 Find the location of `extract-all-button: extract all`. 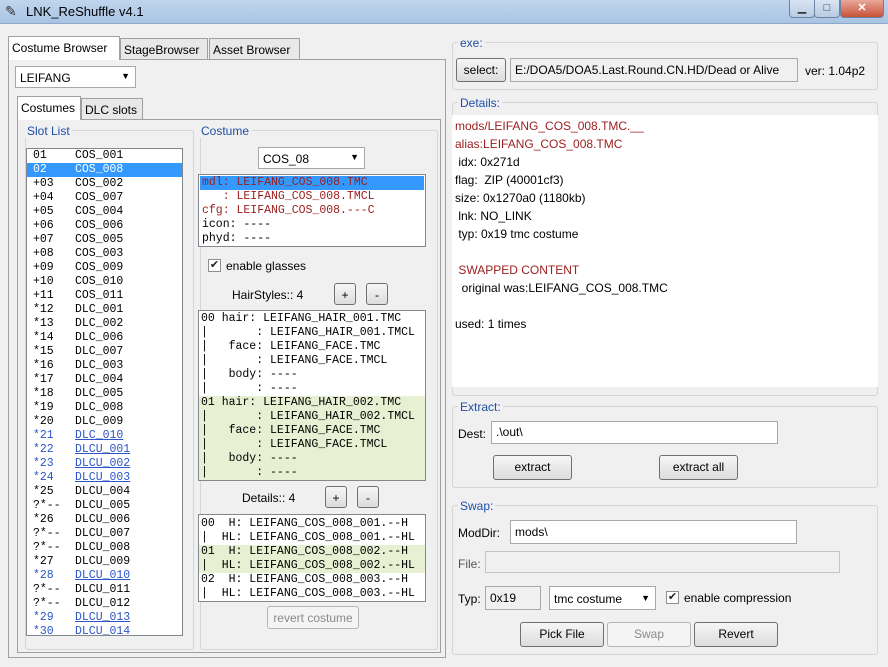

extract-all-button: extract all is located at coordinates (698, 467).